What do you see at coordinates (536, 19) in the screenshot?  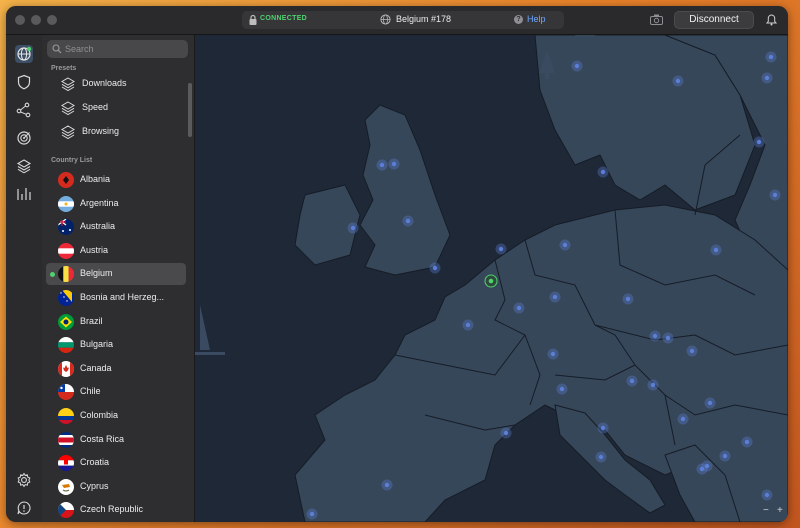 I see `help-link: Help` at bounding box center [536, 19].